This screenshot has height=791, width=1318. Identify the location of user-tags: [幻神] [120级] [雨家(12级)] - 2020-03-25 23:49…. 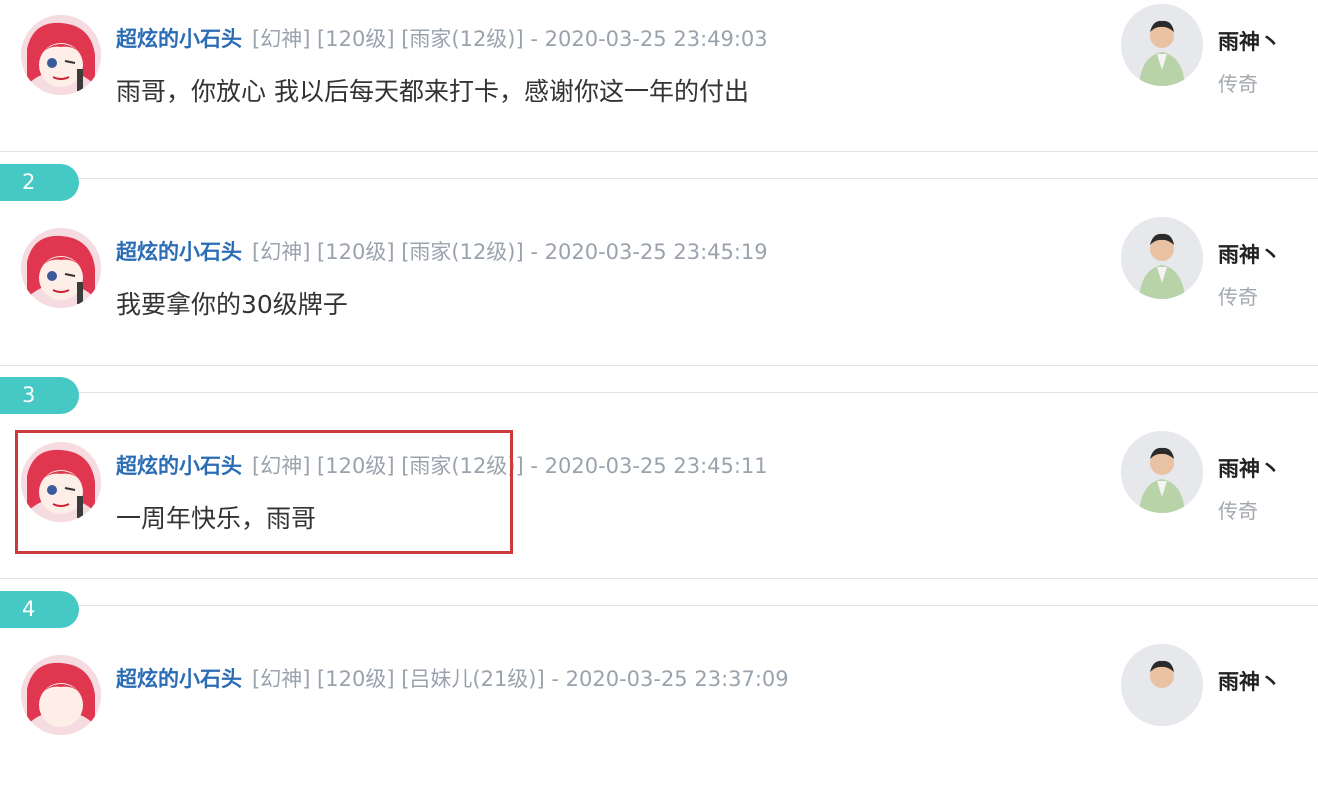
(510, 39).